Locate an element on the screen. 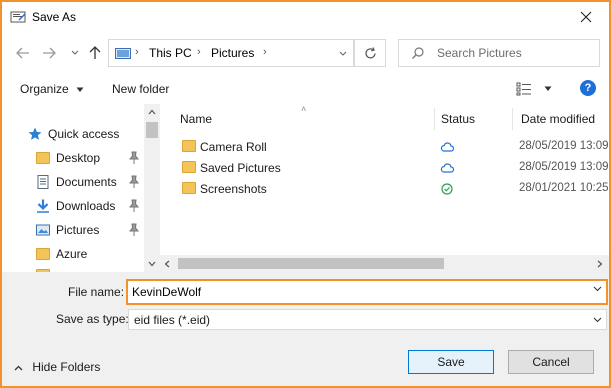 This screenshot has width=611, height=388. search-icon is located at coordinates (418, 53).